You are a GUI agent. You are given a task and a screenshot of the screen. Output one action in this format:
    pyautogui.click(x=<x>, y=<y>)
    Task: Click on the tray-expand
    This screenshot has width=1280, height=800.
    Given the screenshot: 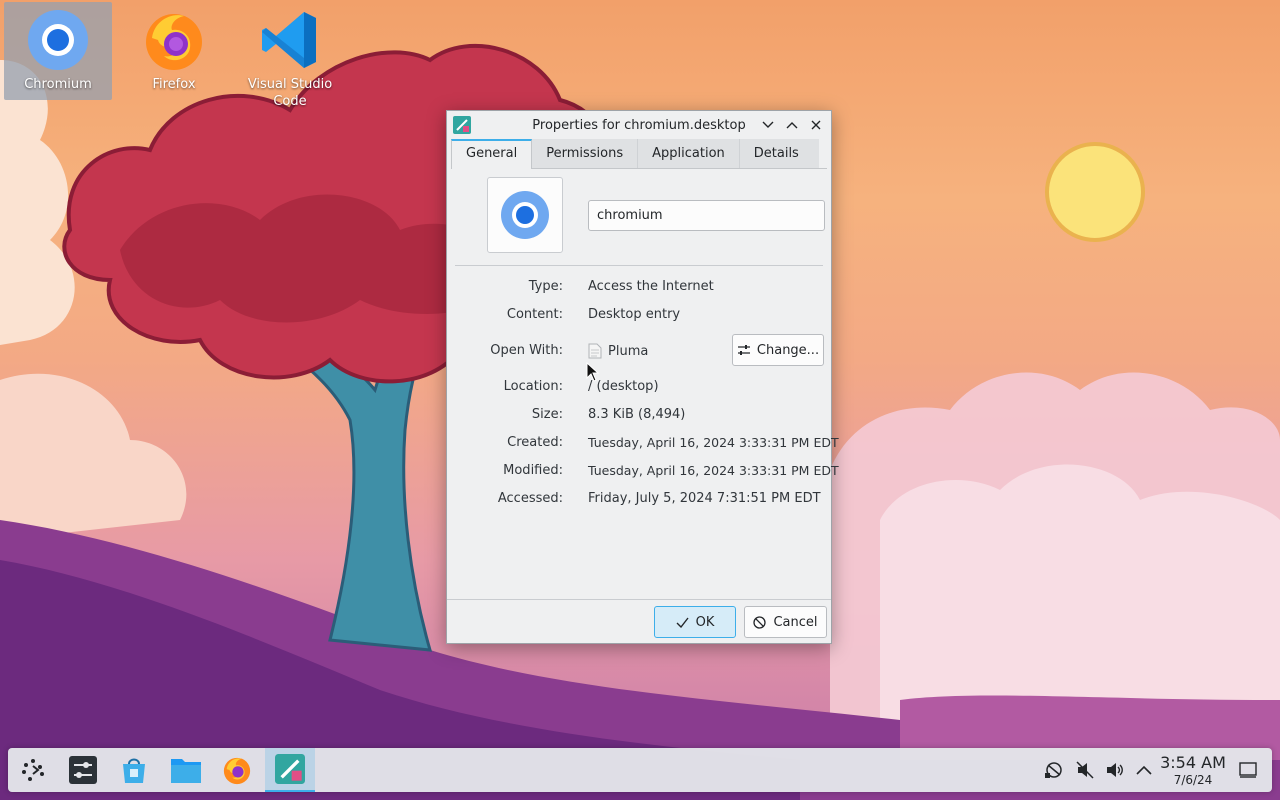 What is the action you would take?
    pyautogui.click(x=1144, y=770)
    